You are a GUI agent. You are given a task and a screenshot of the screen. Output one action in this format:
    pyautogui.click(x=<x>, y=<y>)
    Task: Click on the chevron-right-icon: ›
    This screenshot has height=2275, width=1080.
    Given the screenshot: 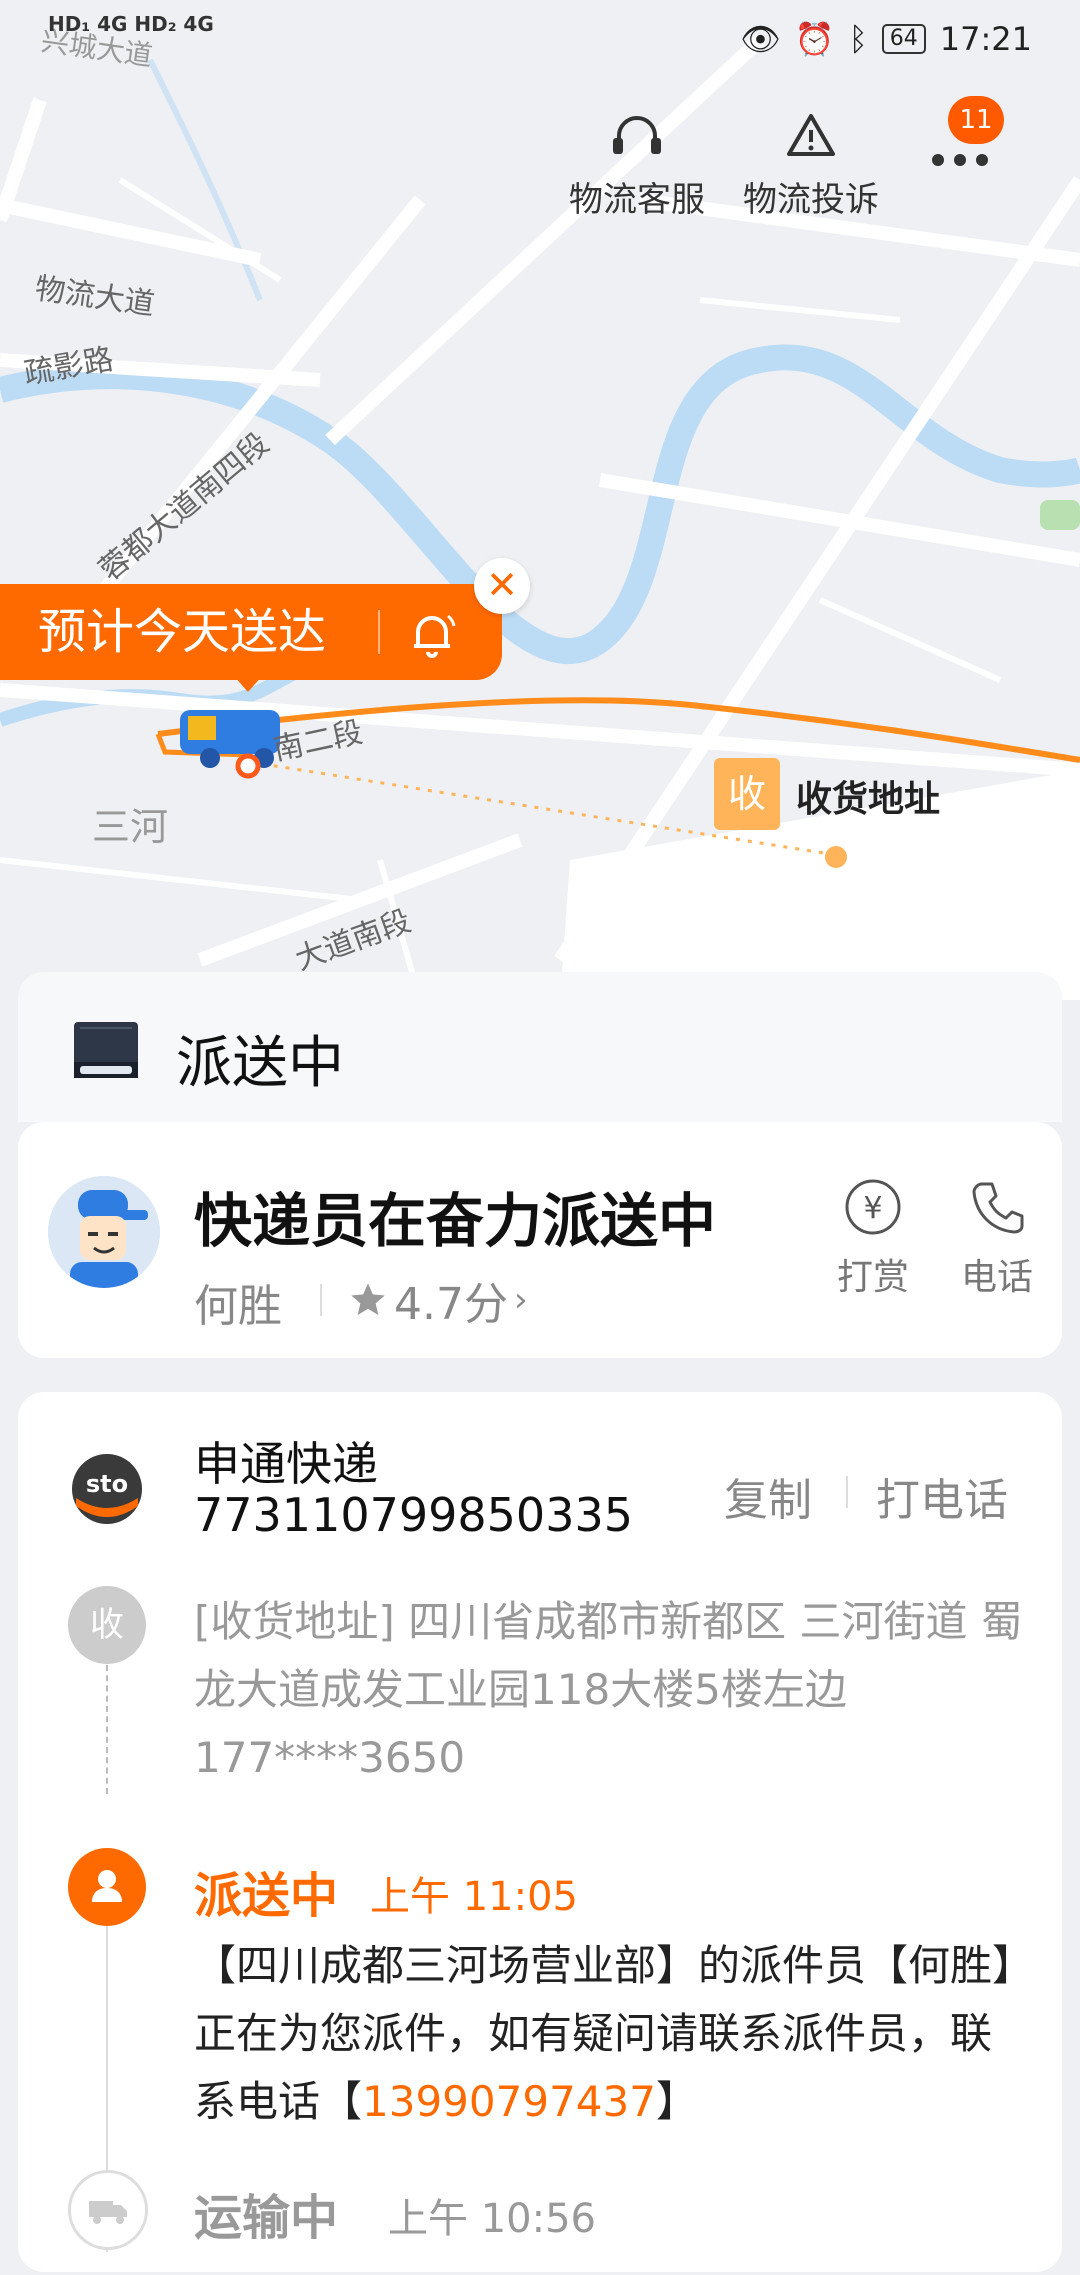 What is the action you would take?
    pyautogui.click(x=520, y=1300)
    